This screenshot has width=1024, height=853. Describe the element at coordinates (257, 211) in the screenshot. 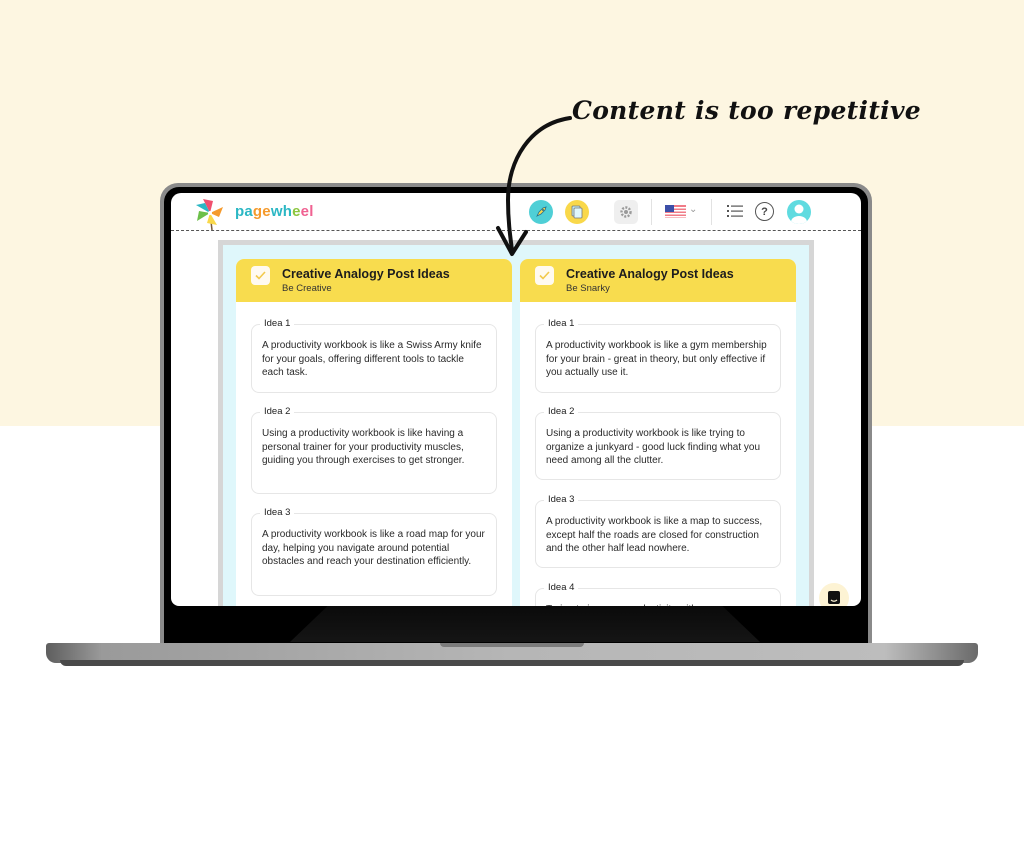

I see `brand-letter: g` at that location.